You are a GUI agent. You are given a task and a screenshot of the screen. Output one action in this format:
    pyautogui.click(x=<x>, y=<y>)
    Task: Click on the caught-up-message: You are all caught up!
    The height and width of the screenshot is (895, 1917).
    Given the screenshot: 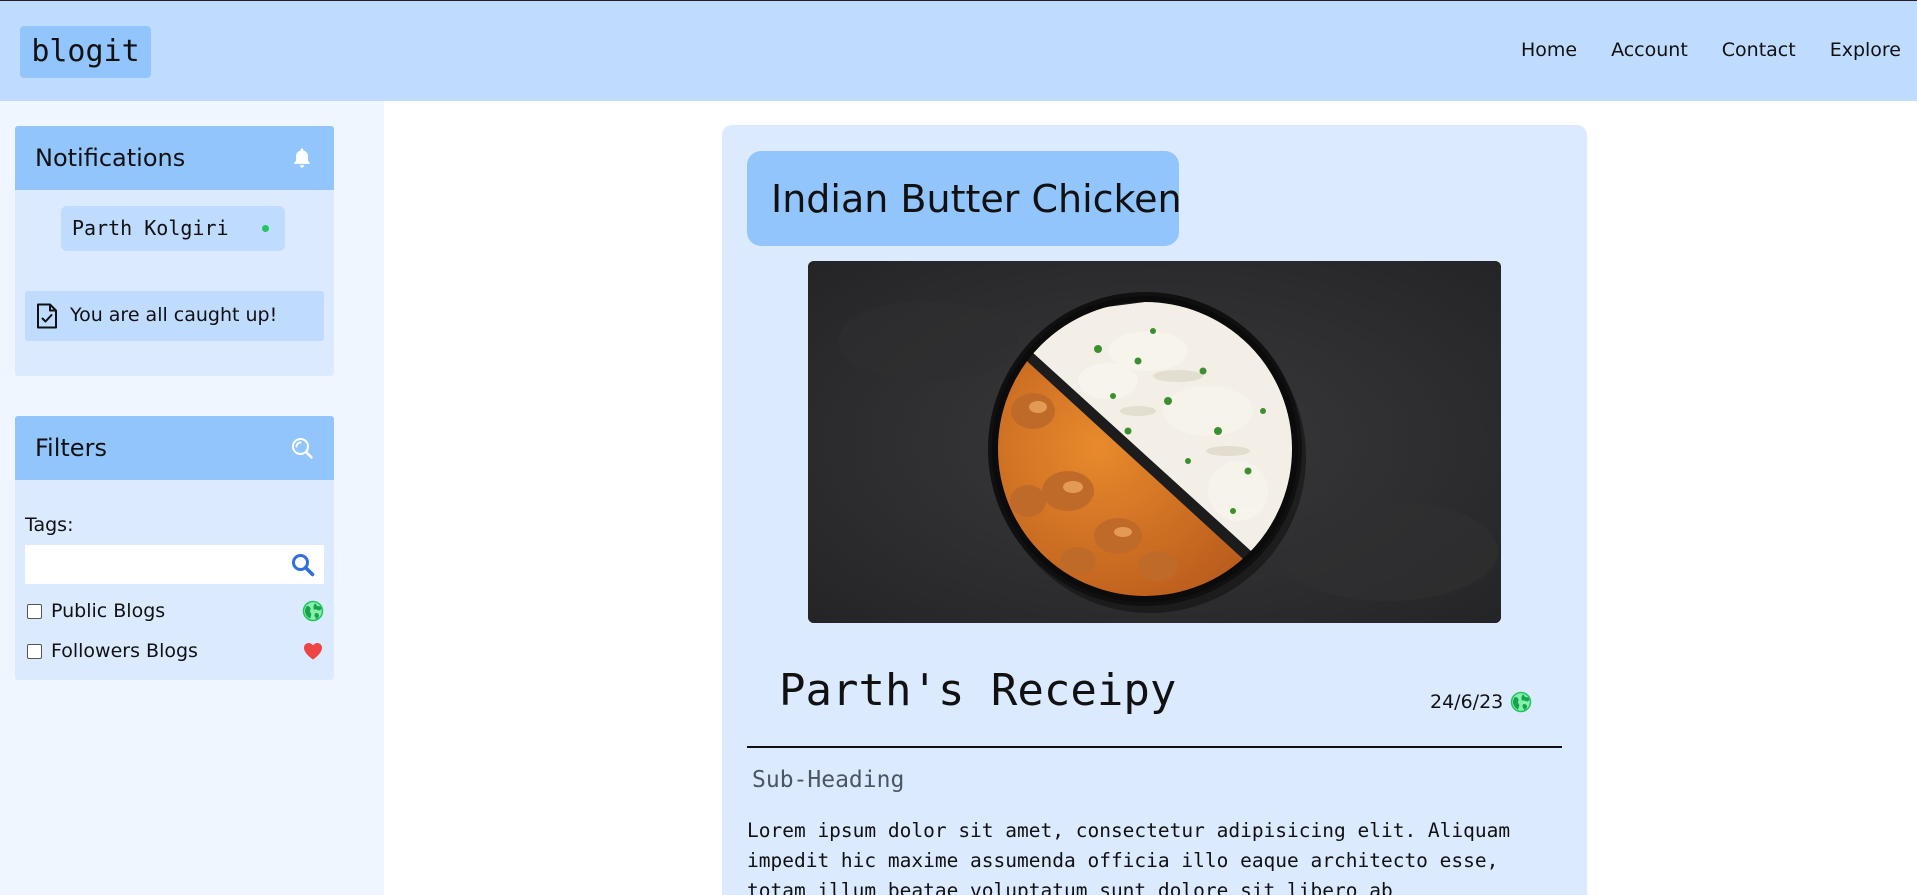 What is the action you would take?
    pyautogui.click(x=174, y=316)
    